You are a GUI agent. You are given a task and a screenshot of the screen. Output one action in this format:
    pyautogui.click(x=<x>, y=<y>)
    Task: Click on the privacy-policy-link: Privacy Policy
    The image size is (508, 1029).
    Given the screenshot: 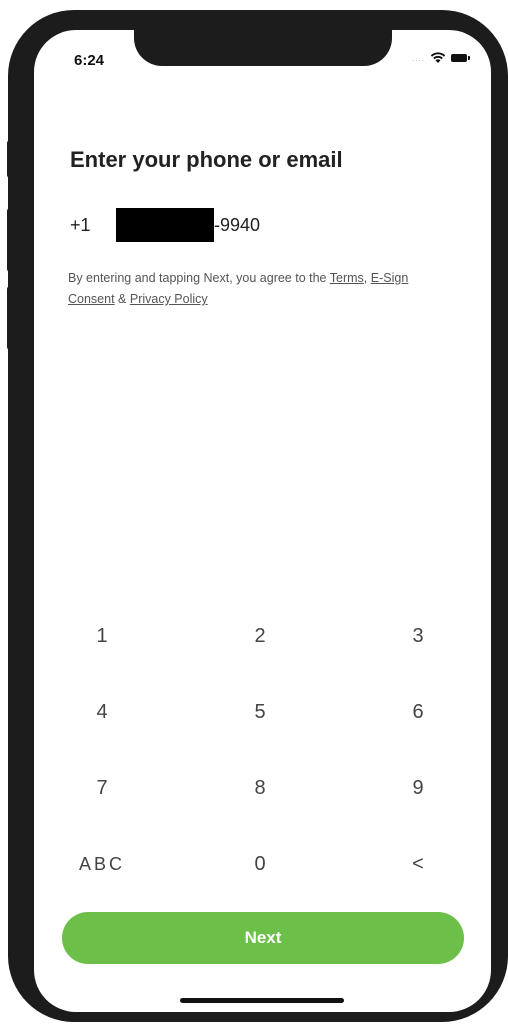 What is the action you would take?
    pyautogui.click(x=169, y=299)
    